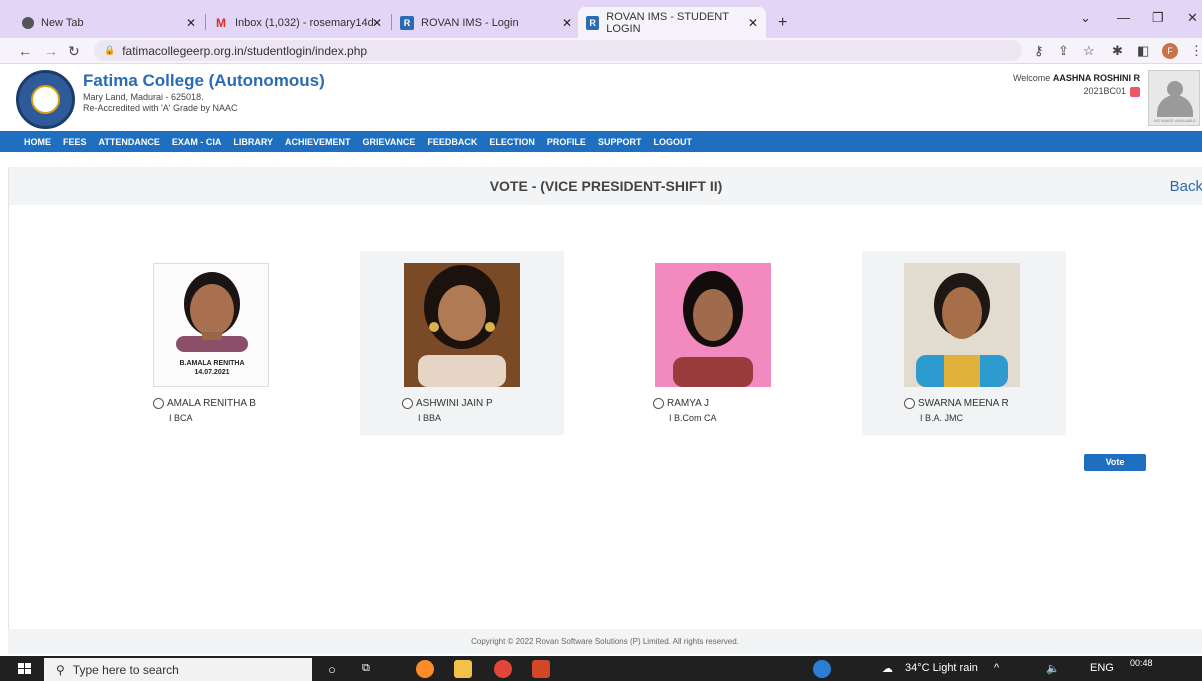 This screenshot has height=681, width=1202. What do you see at coordinates (783, 22) in the screenshot?
I see `new-tab-button: +` at bounding box center [783, 22].